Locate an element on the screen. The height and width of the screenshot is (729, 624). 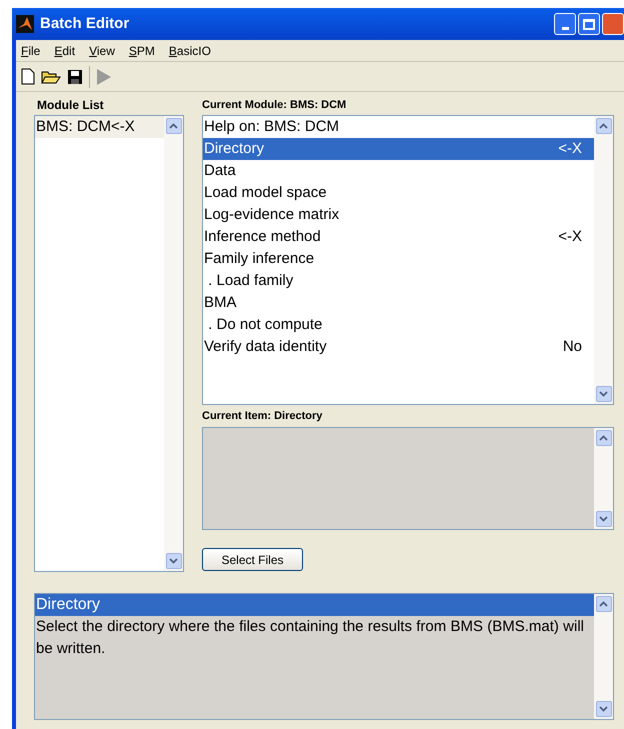
list-item: . Do not compute is located at coordinates (398, 325).